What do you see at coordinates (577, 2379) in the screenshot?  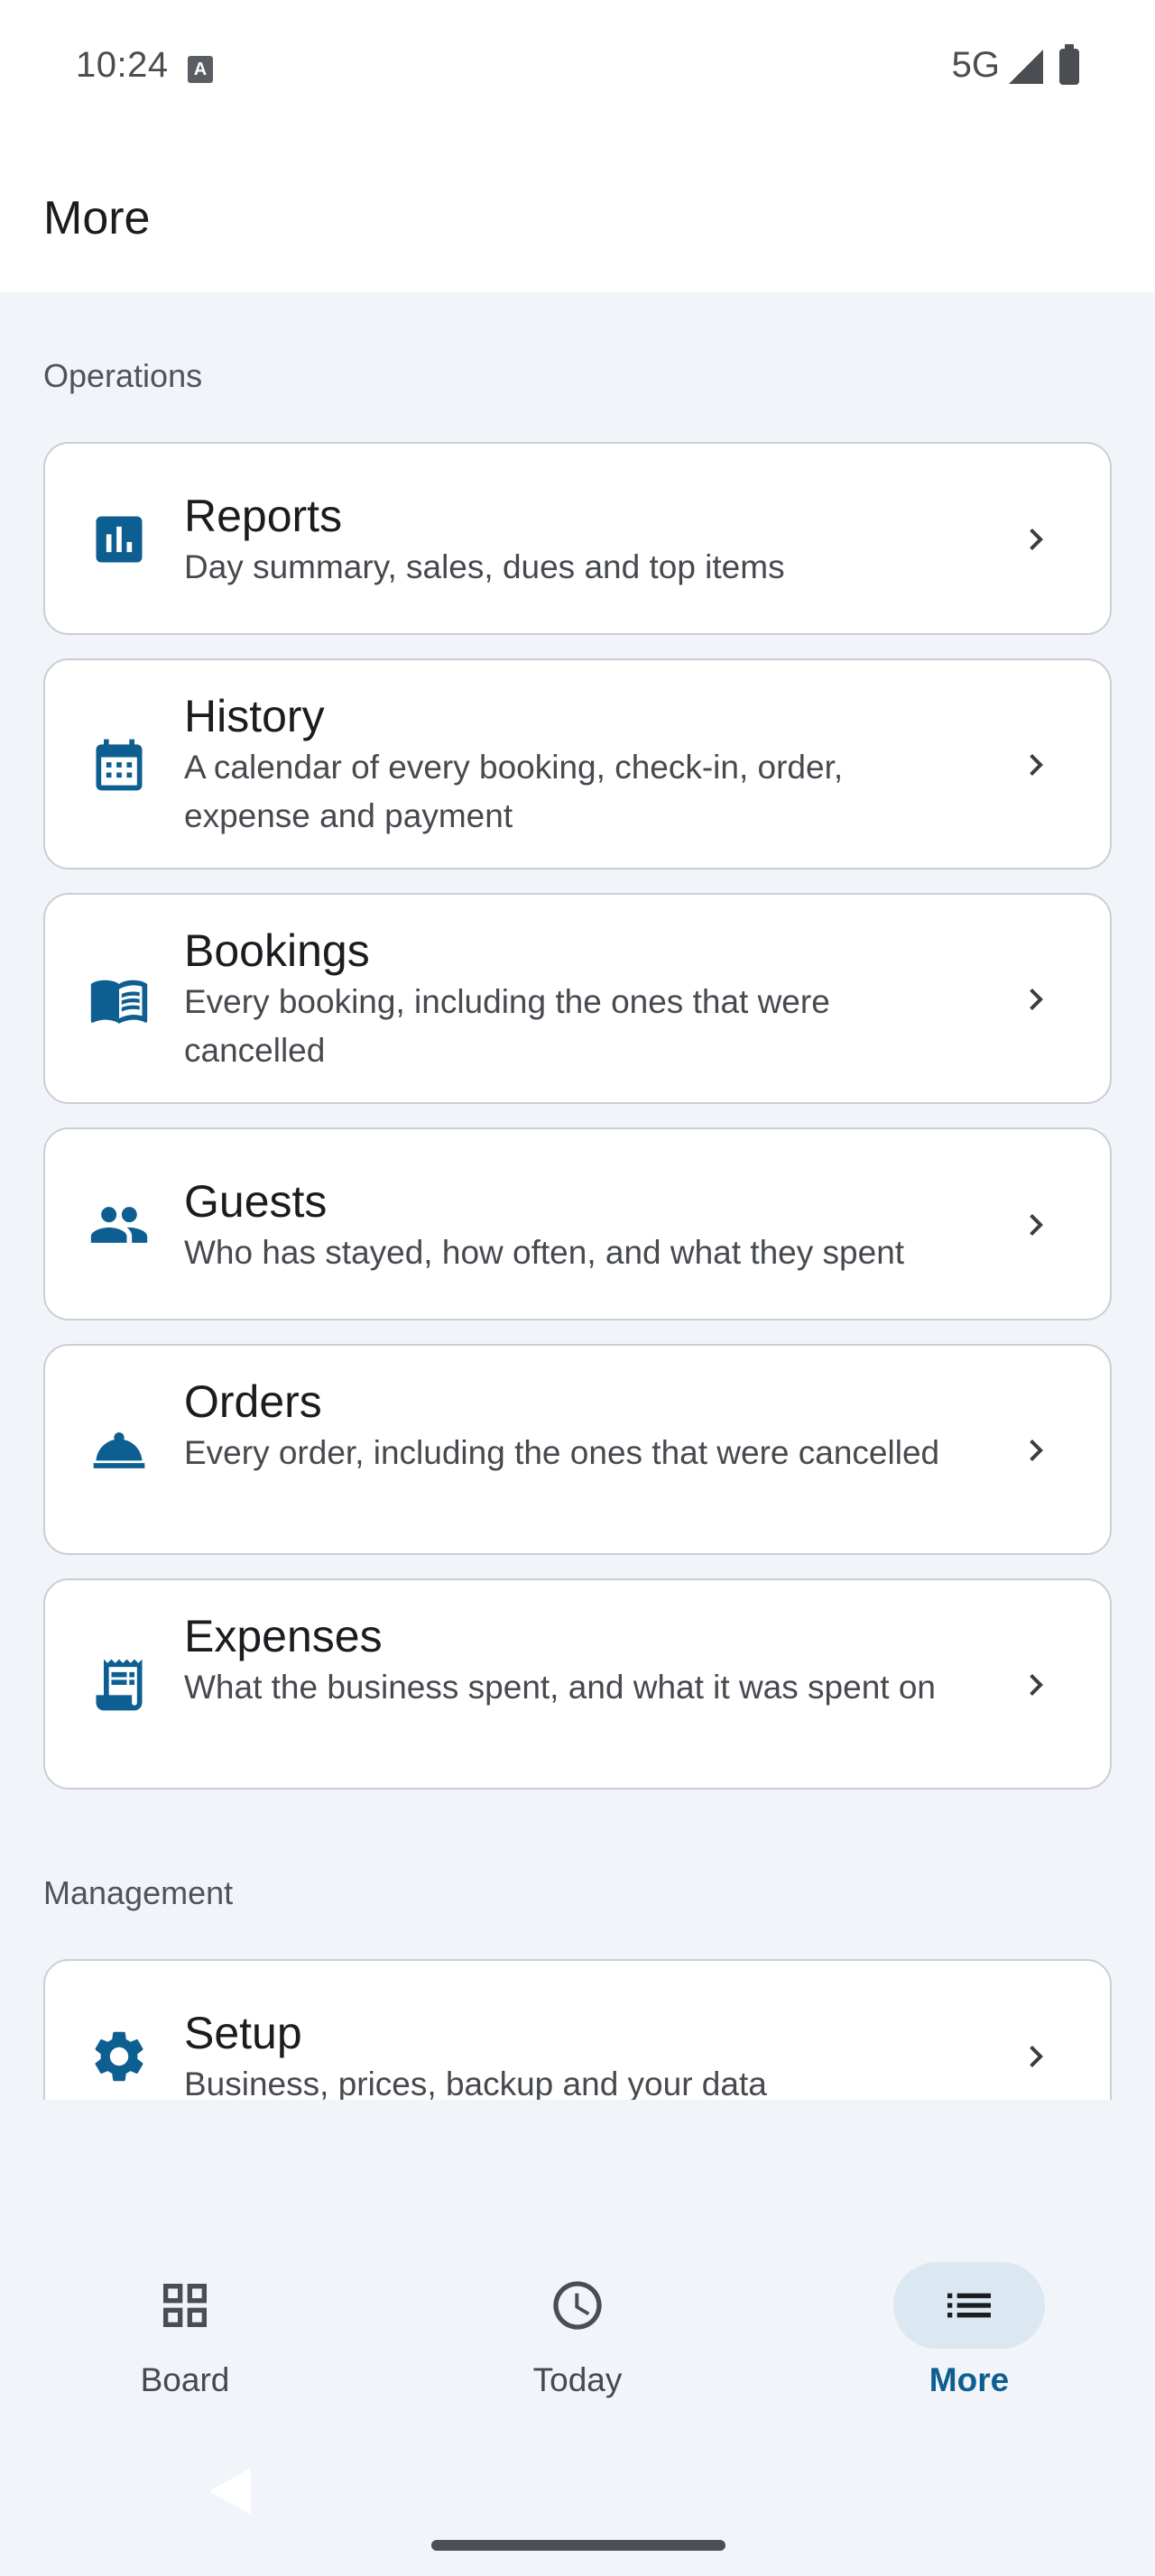 I see `nav-label-today: Today` at bounding box center [577, 2379].